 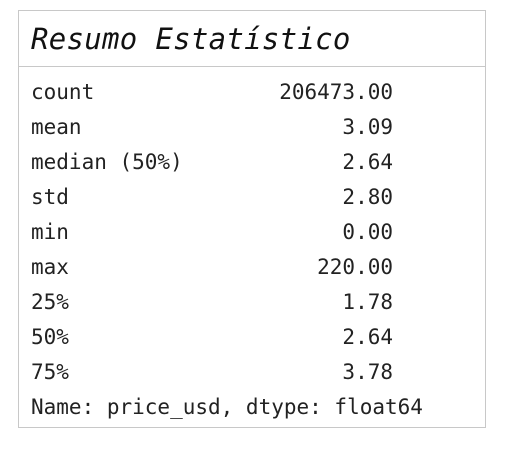 I want to click on stat-label: 75%, so click(x=50, y=372).